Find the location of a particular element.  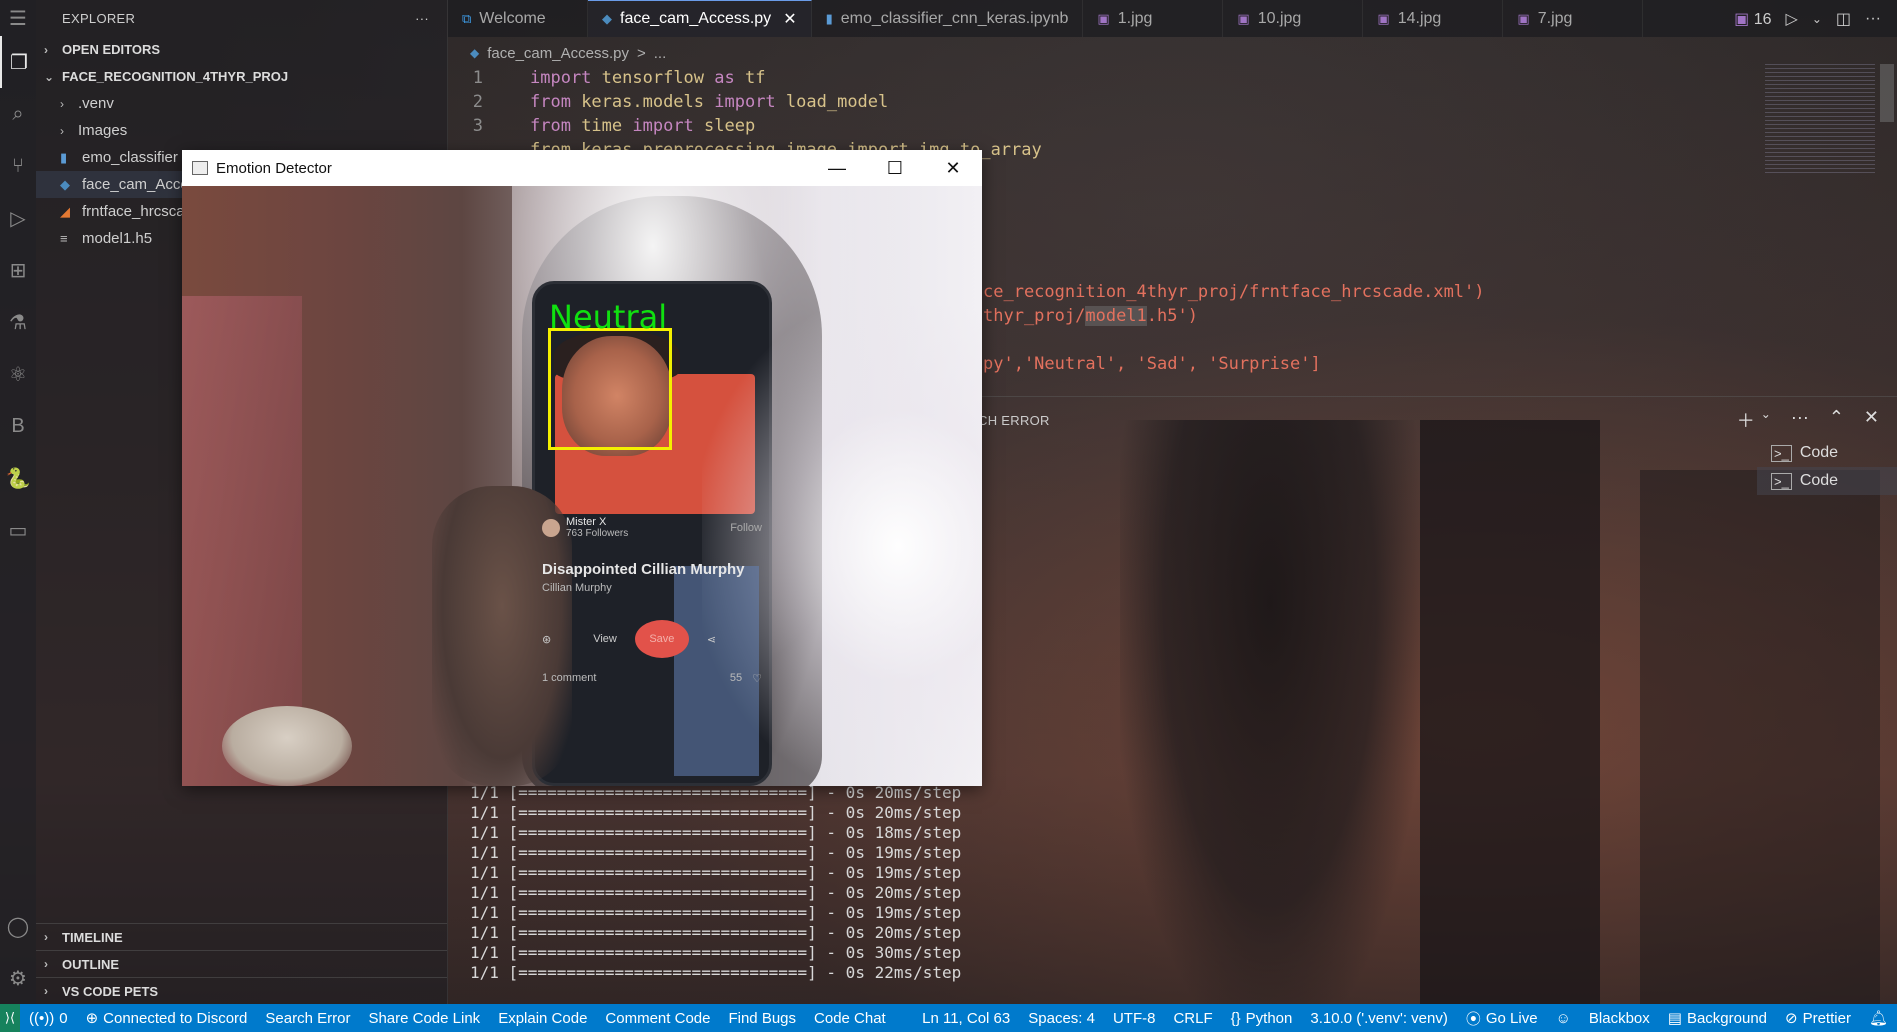

post-user: Mister X is located at coordinates (586, 522).